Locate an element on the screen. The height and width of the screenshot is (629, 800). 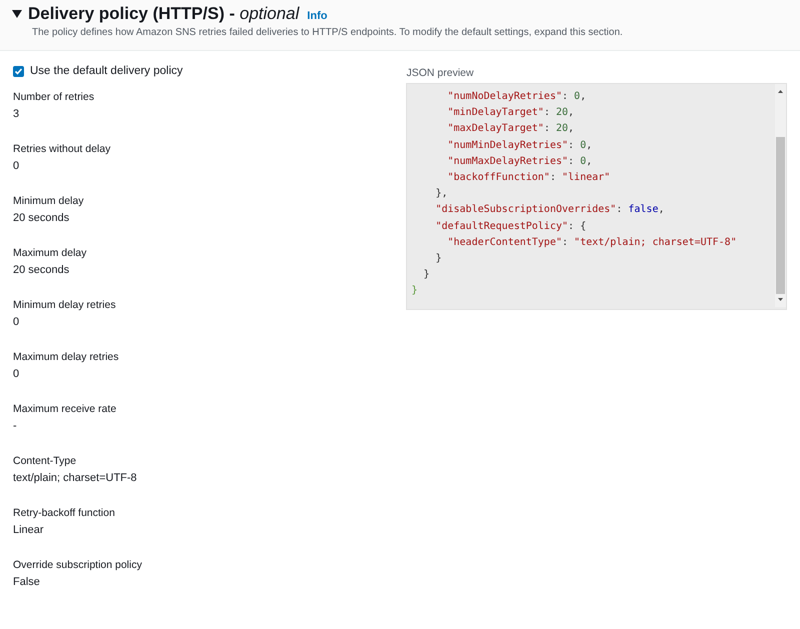
section-description: The policy defines how Amazon SNS retries failed deliveries to HTTP/S endpoints. To modify the default settings, expand this section. is located at coordinates (328, 32).